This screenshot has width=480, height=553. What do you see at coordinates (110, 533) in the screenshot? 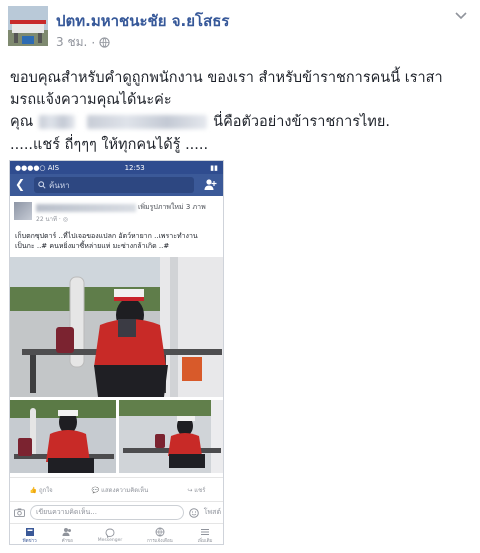
I see `messenger-icon` at bounding box center [110, 533].